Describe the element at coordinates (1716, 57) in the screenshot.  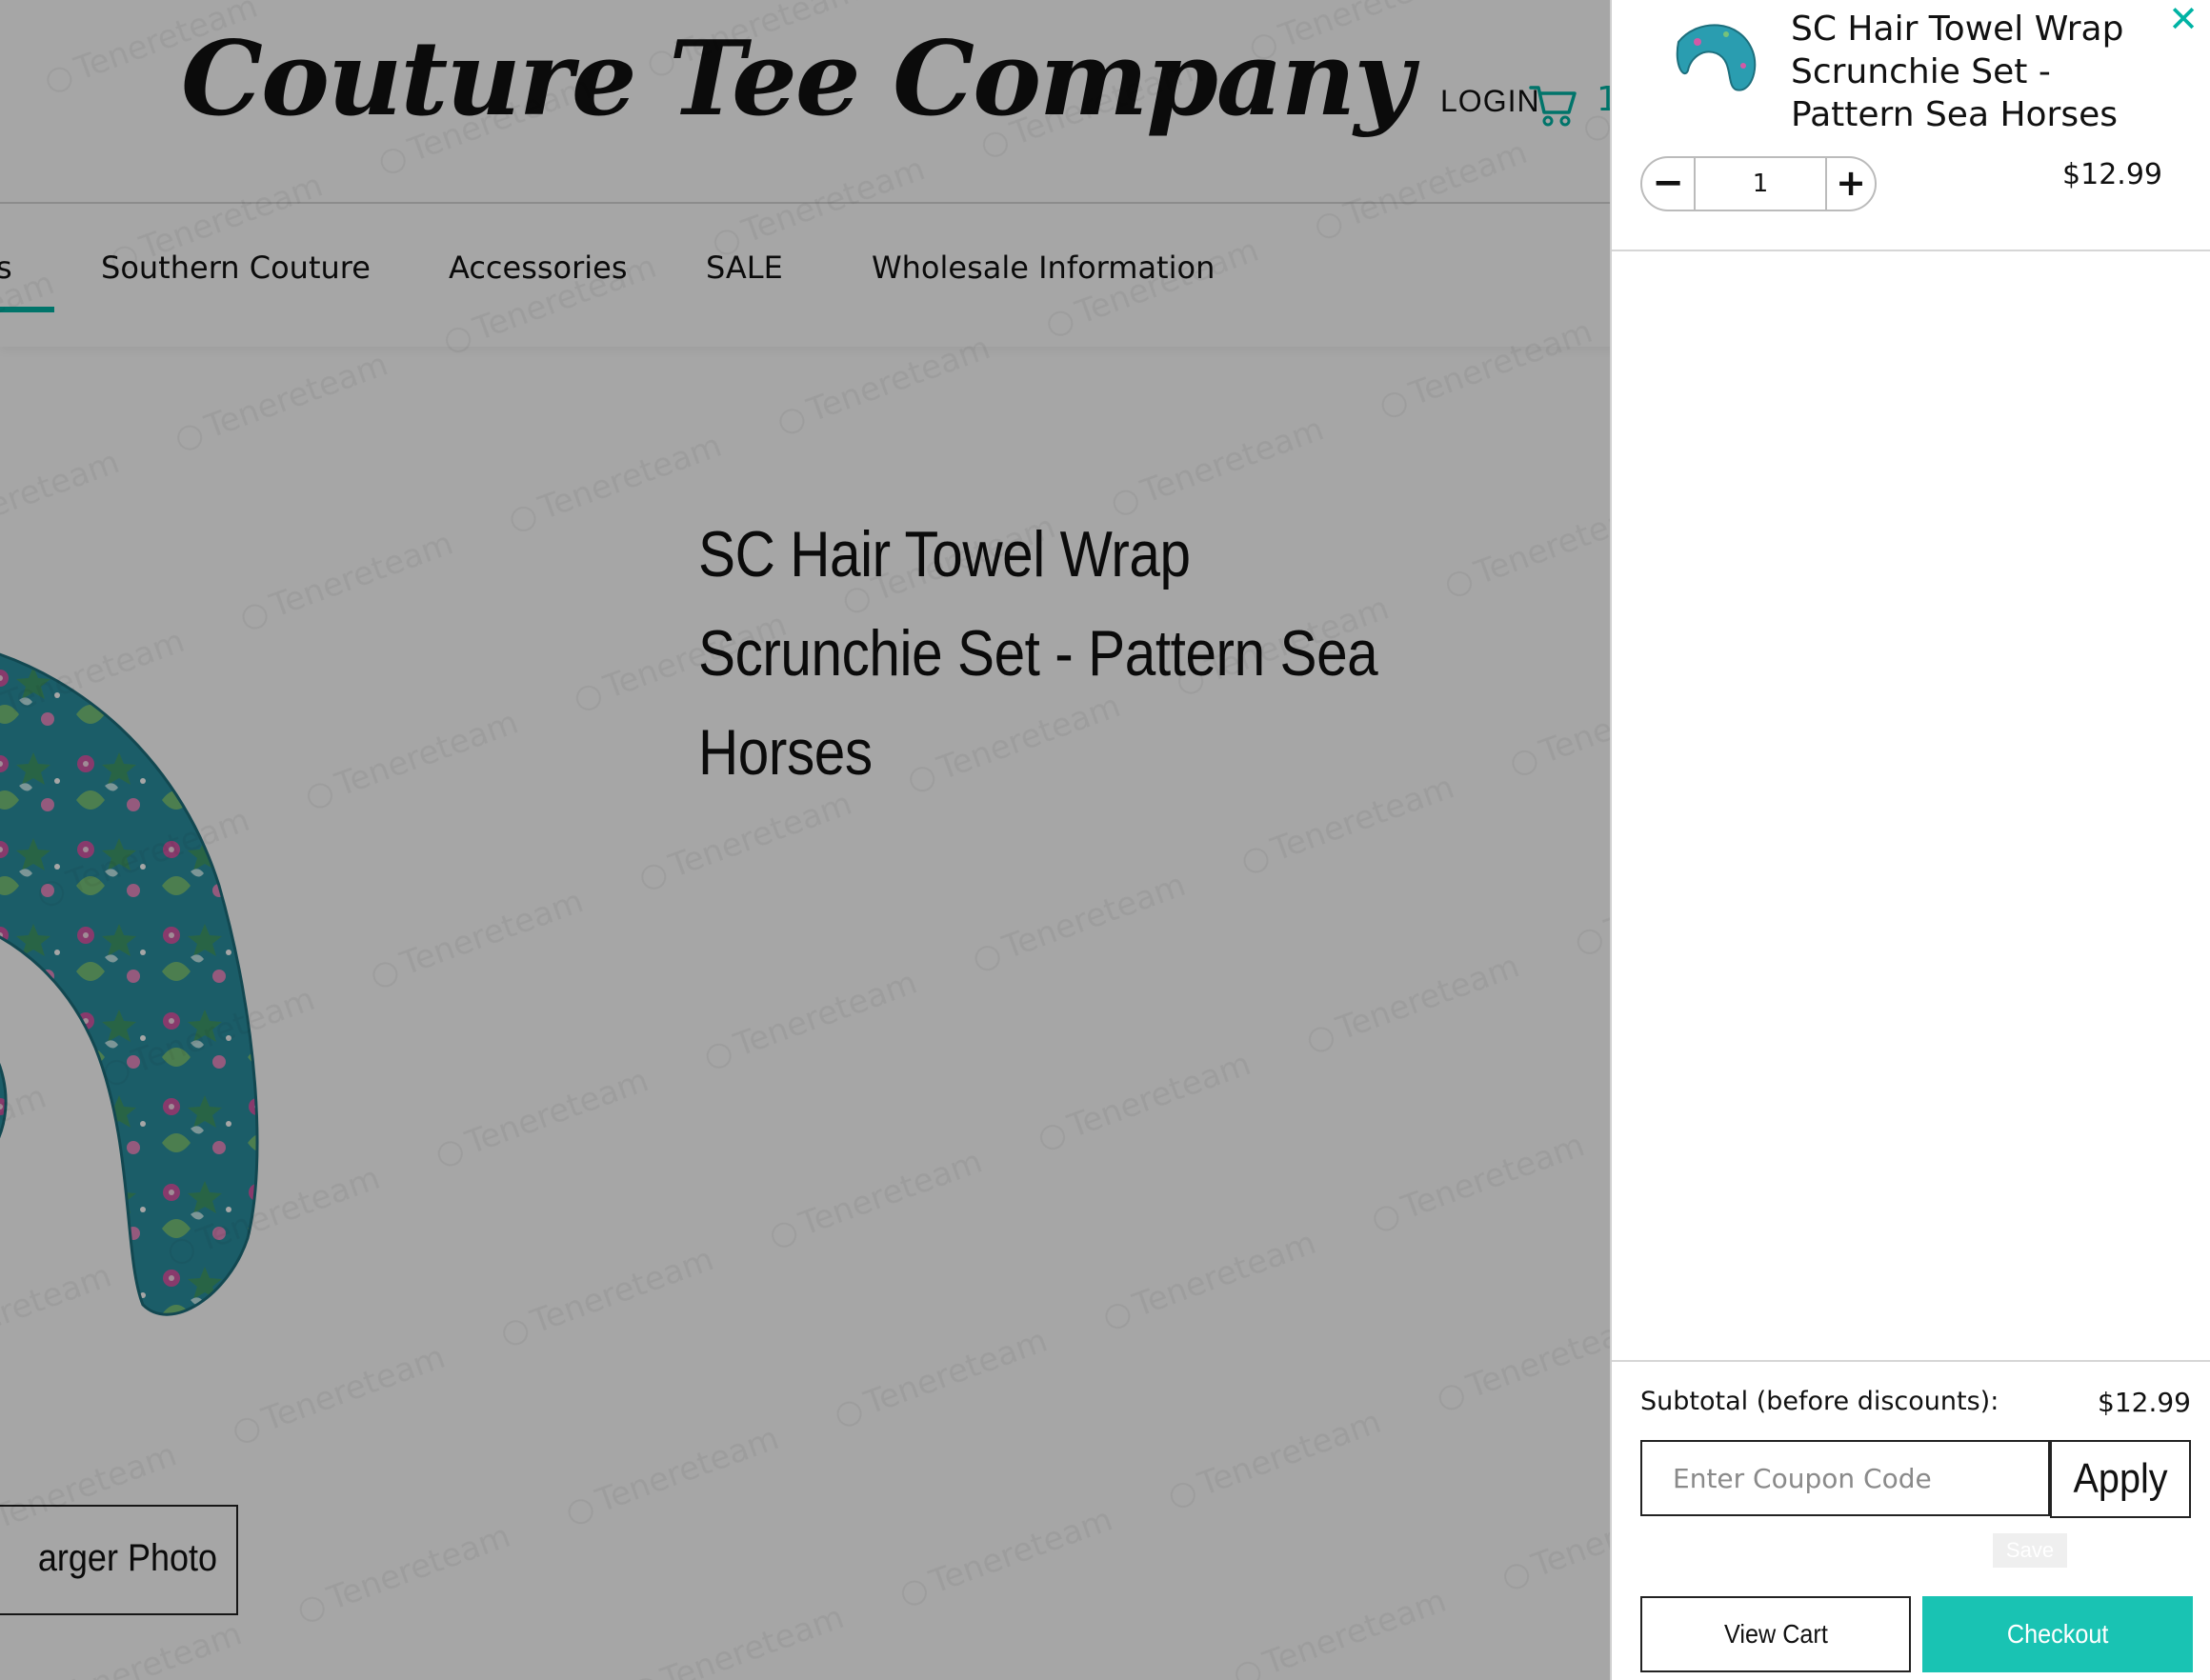
I see `cart-item-thumbnail` at that location.